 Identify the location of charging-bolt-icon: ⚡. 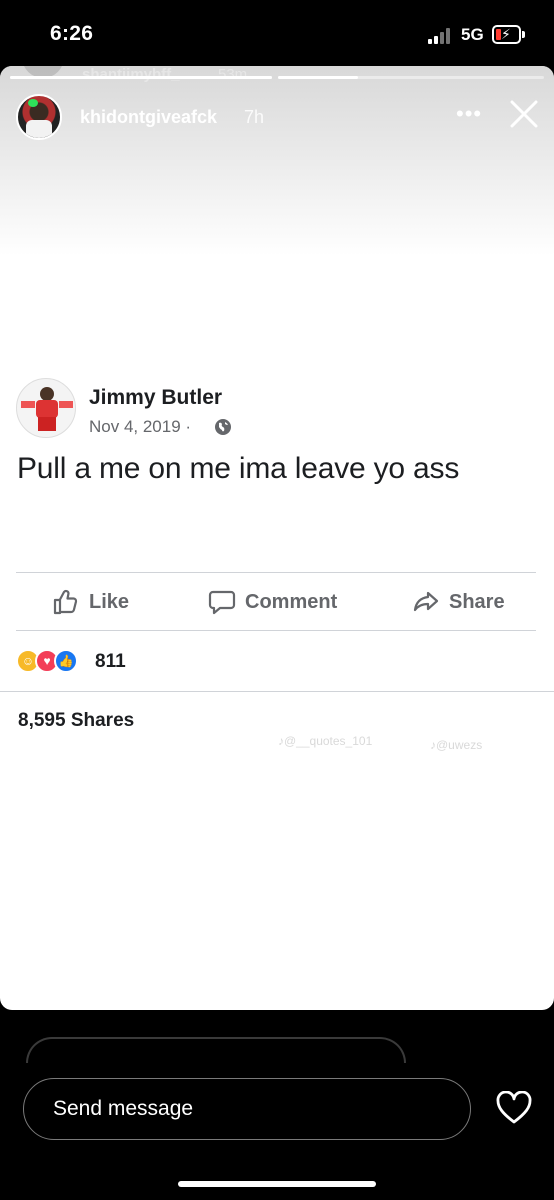
(506, 34).